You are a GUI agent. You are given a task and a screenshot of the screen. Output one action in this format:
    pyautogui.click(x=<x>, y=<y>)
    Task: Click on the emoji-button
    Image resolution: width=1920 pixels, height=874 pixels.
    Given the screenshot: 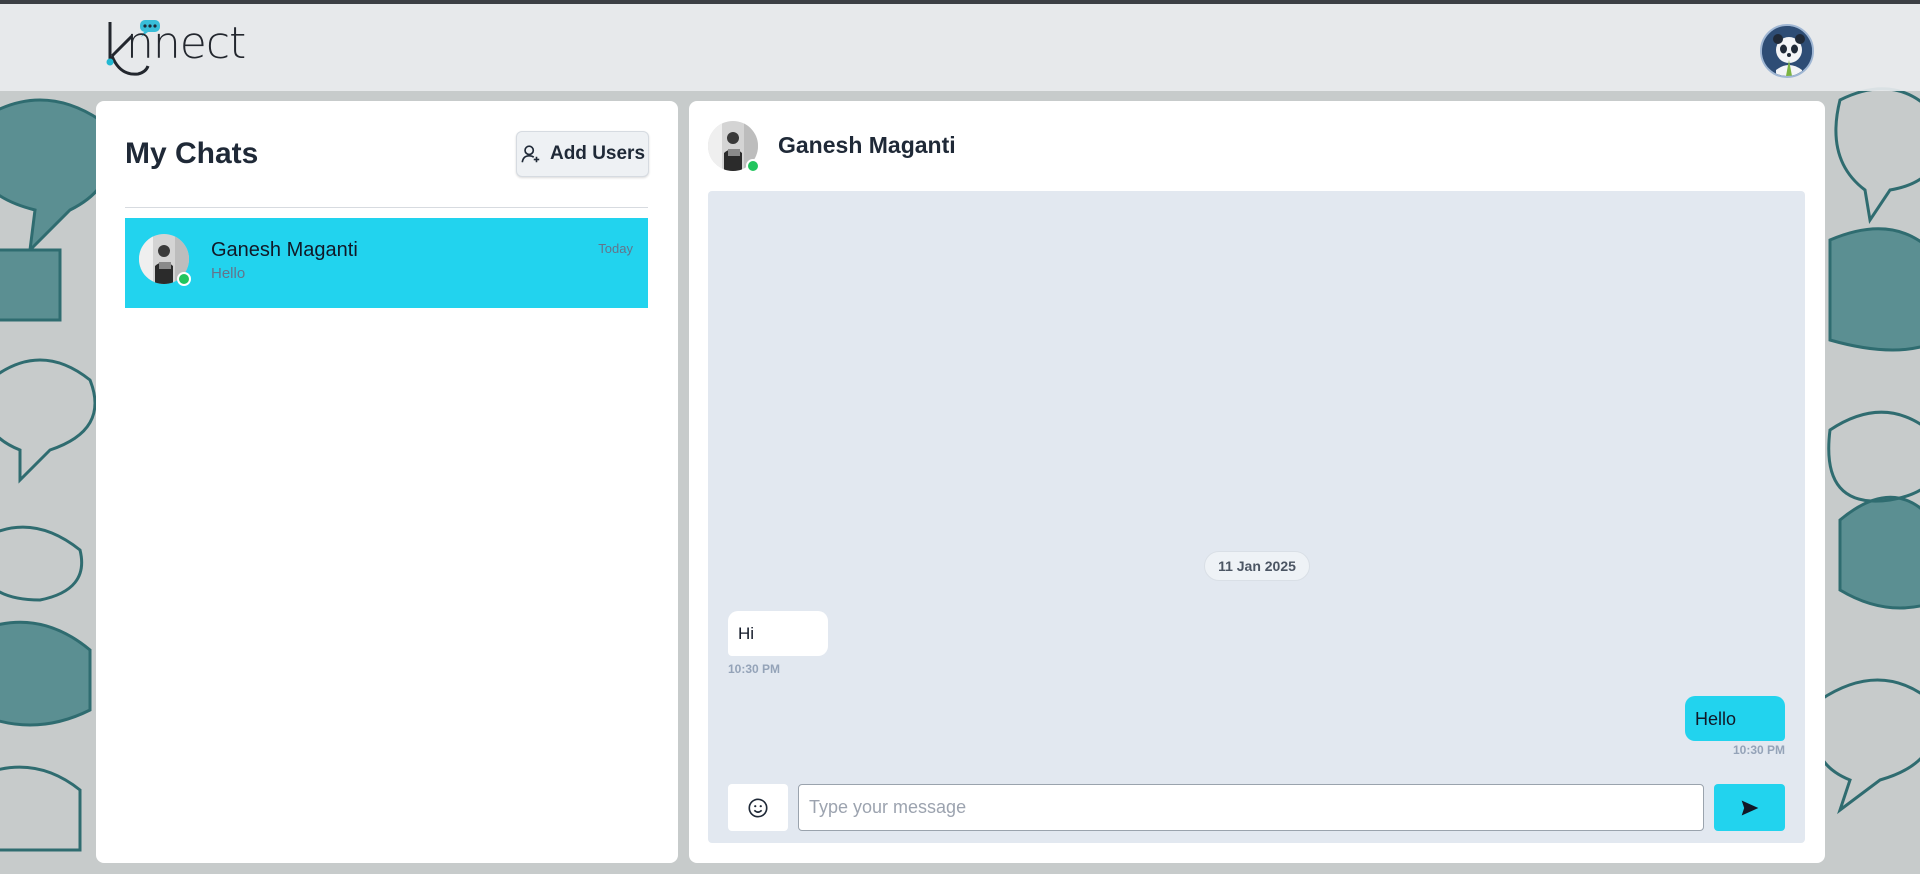 What is the action you would take?
    pyautogui.click(x=758, y=807)
    